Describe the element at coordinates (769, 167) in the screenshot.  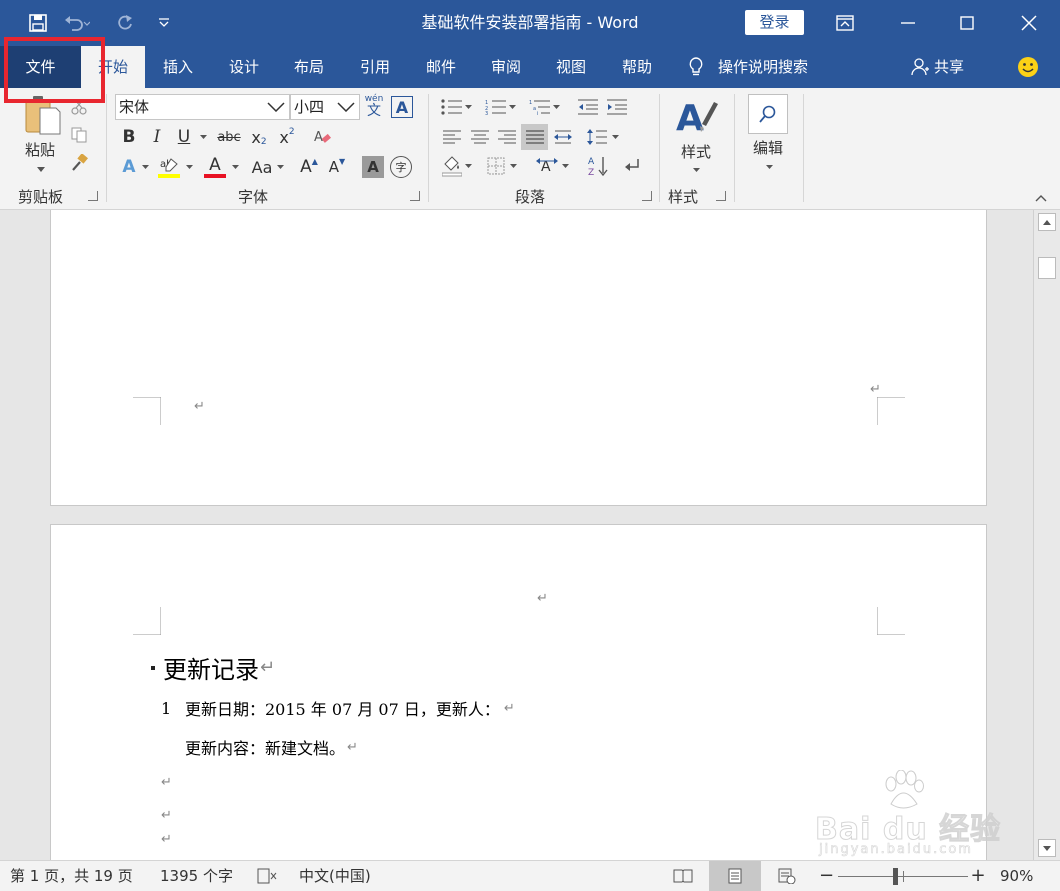
I see `editing-dropdown-icon` at that location.